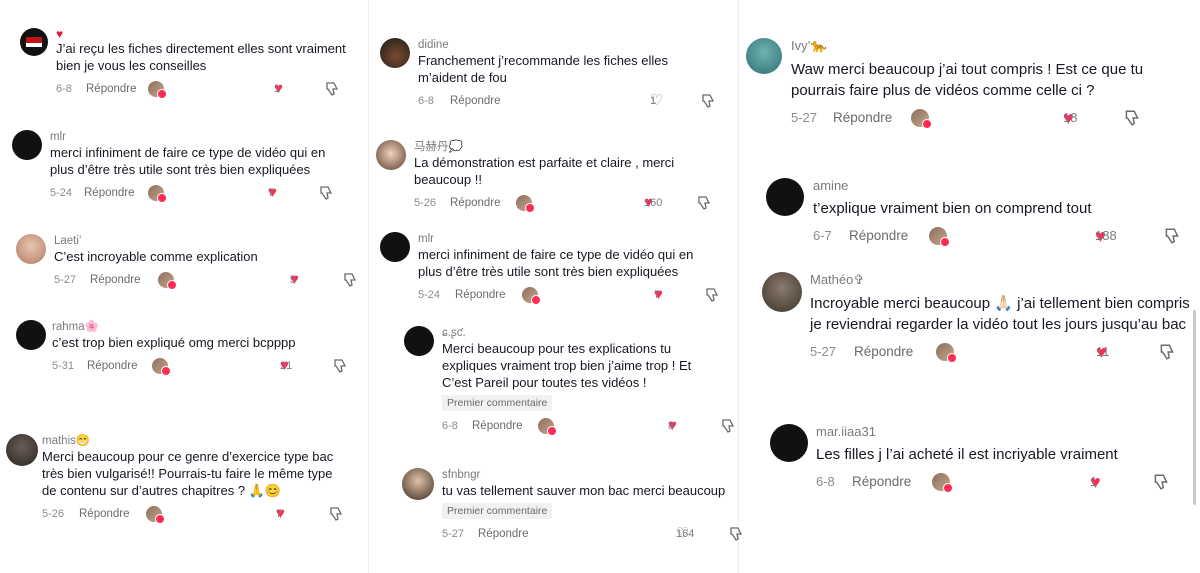  Describe the element at coordinates (192, 441) in the screenshot. I see `comment-username: mathis😁` at that location.